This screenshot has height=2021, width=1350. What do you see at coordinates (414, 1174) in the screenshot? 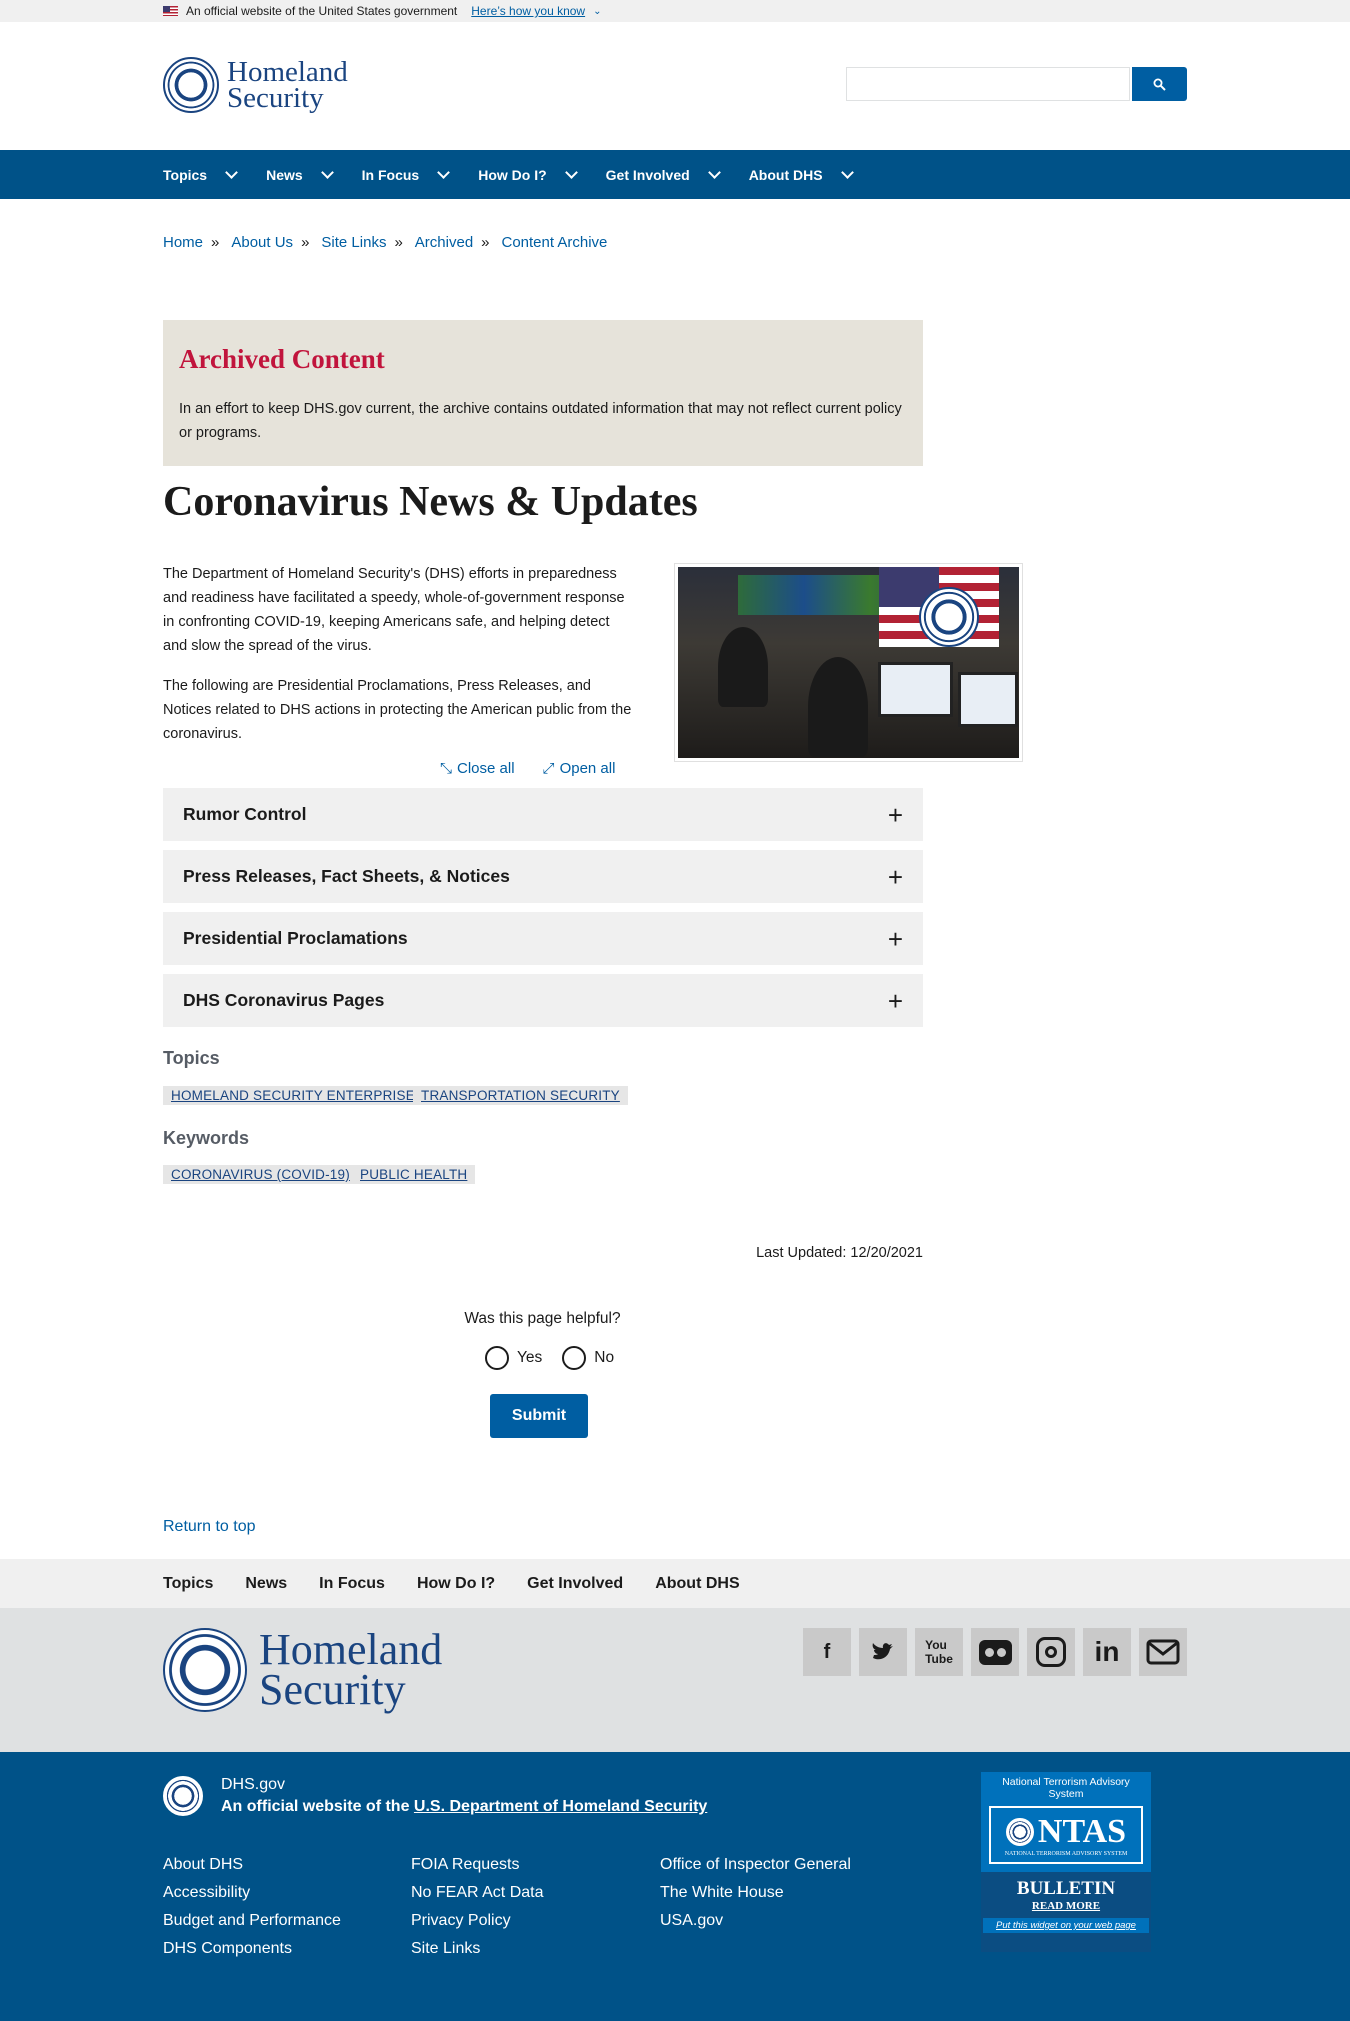
I see `keyword-tag: PUBLIC HEALTH` at bounding box center [414, 1174].